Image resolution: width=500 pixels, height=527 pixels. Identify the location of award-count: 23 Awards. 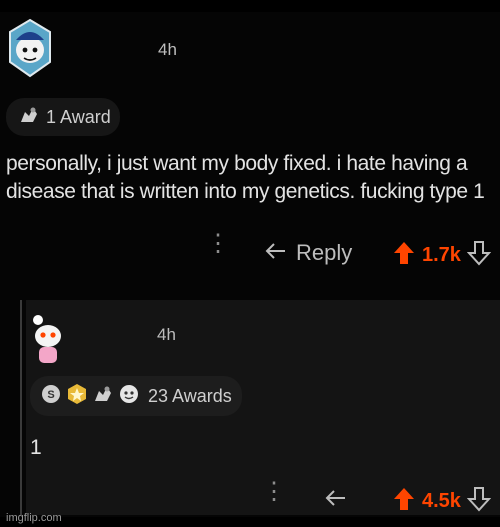
(190, 395).